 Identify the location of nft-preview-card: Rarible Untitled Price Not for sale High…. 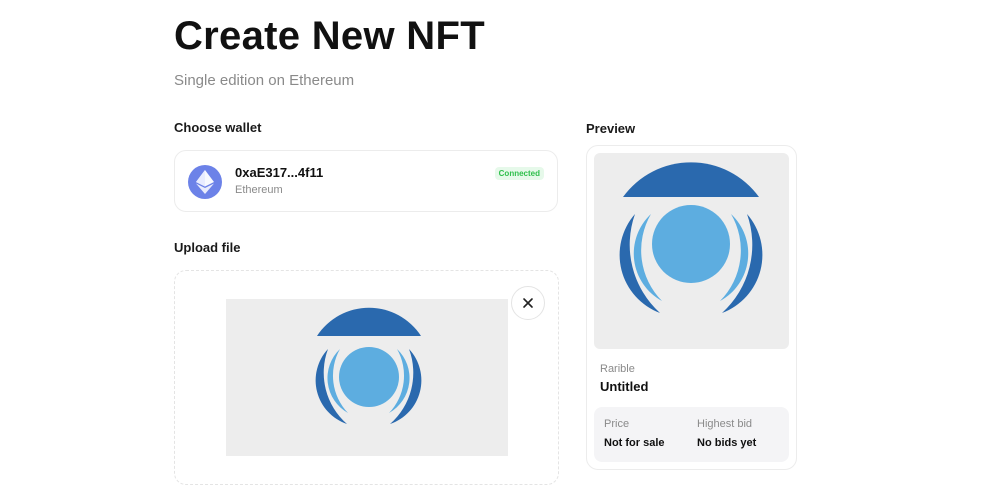
(691, 307).